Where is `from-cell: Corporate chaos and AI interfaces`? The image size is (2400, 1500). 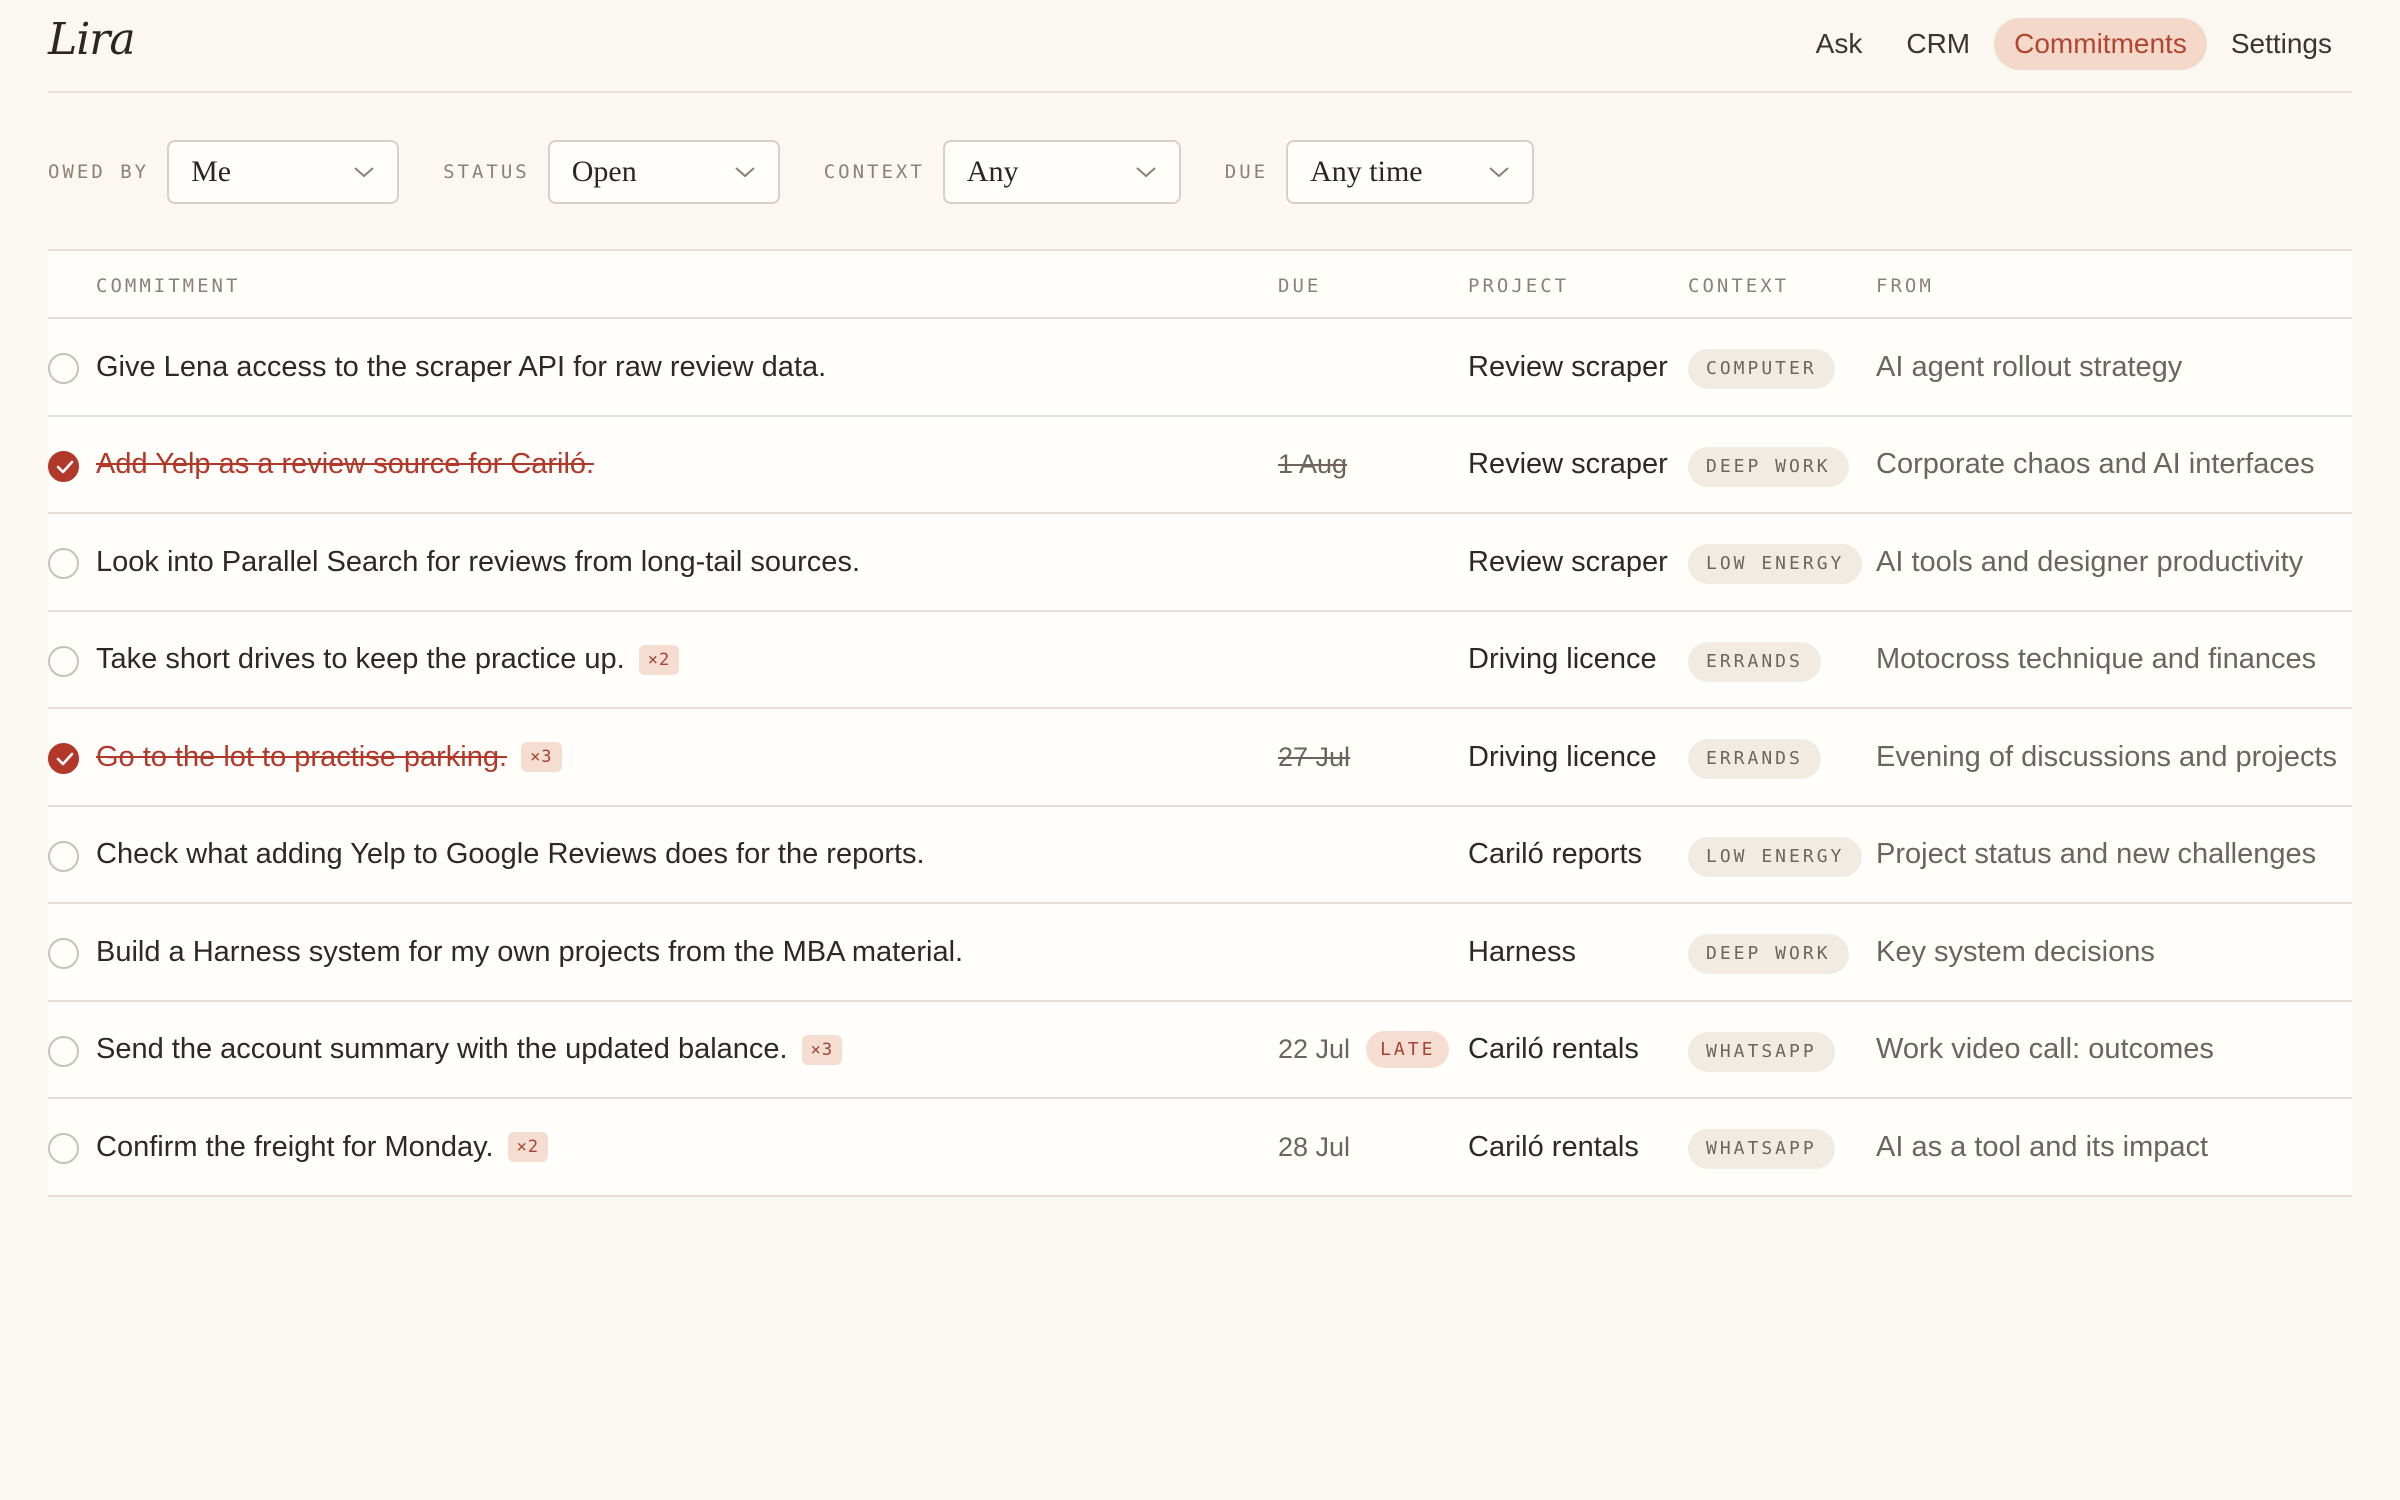
from-cell: Corporate chaos and AI interfaces is located at coordinates (2095, 465).